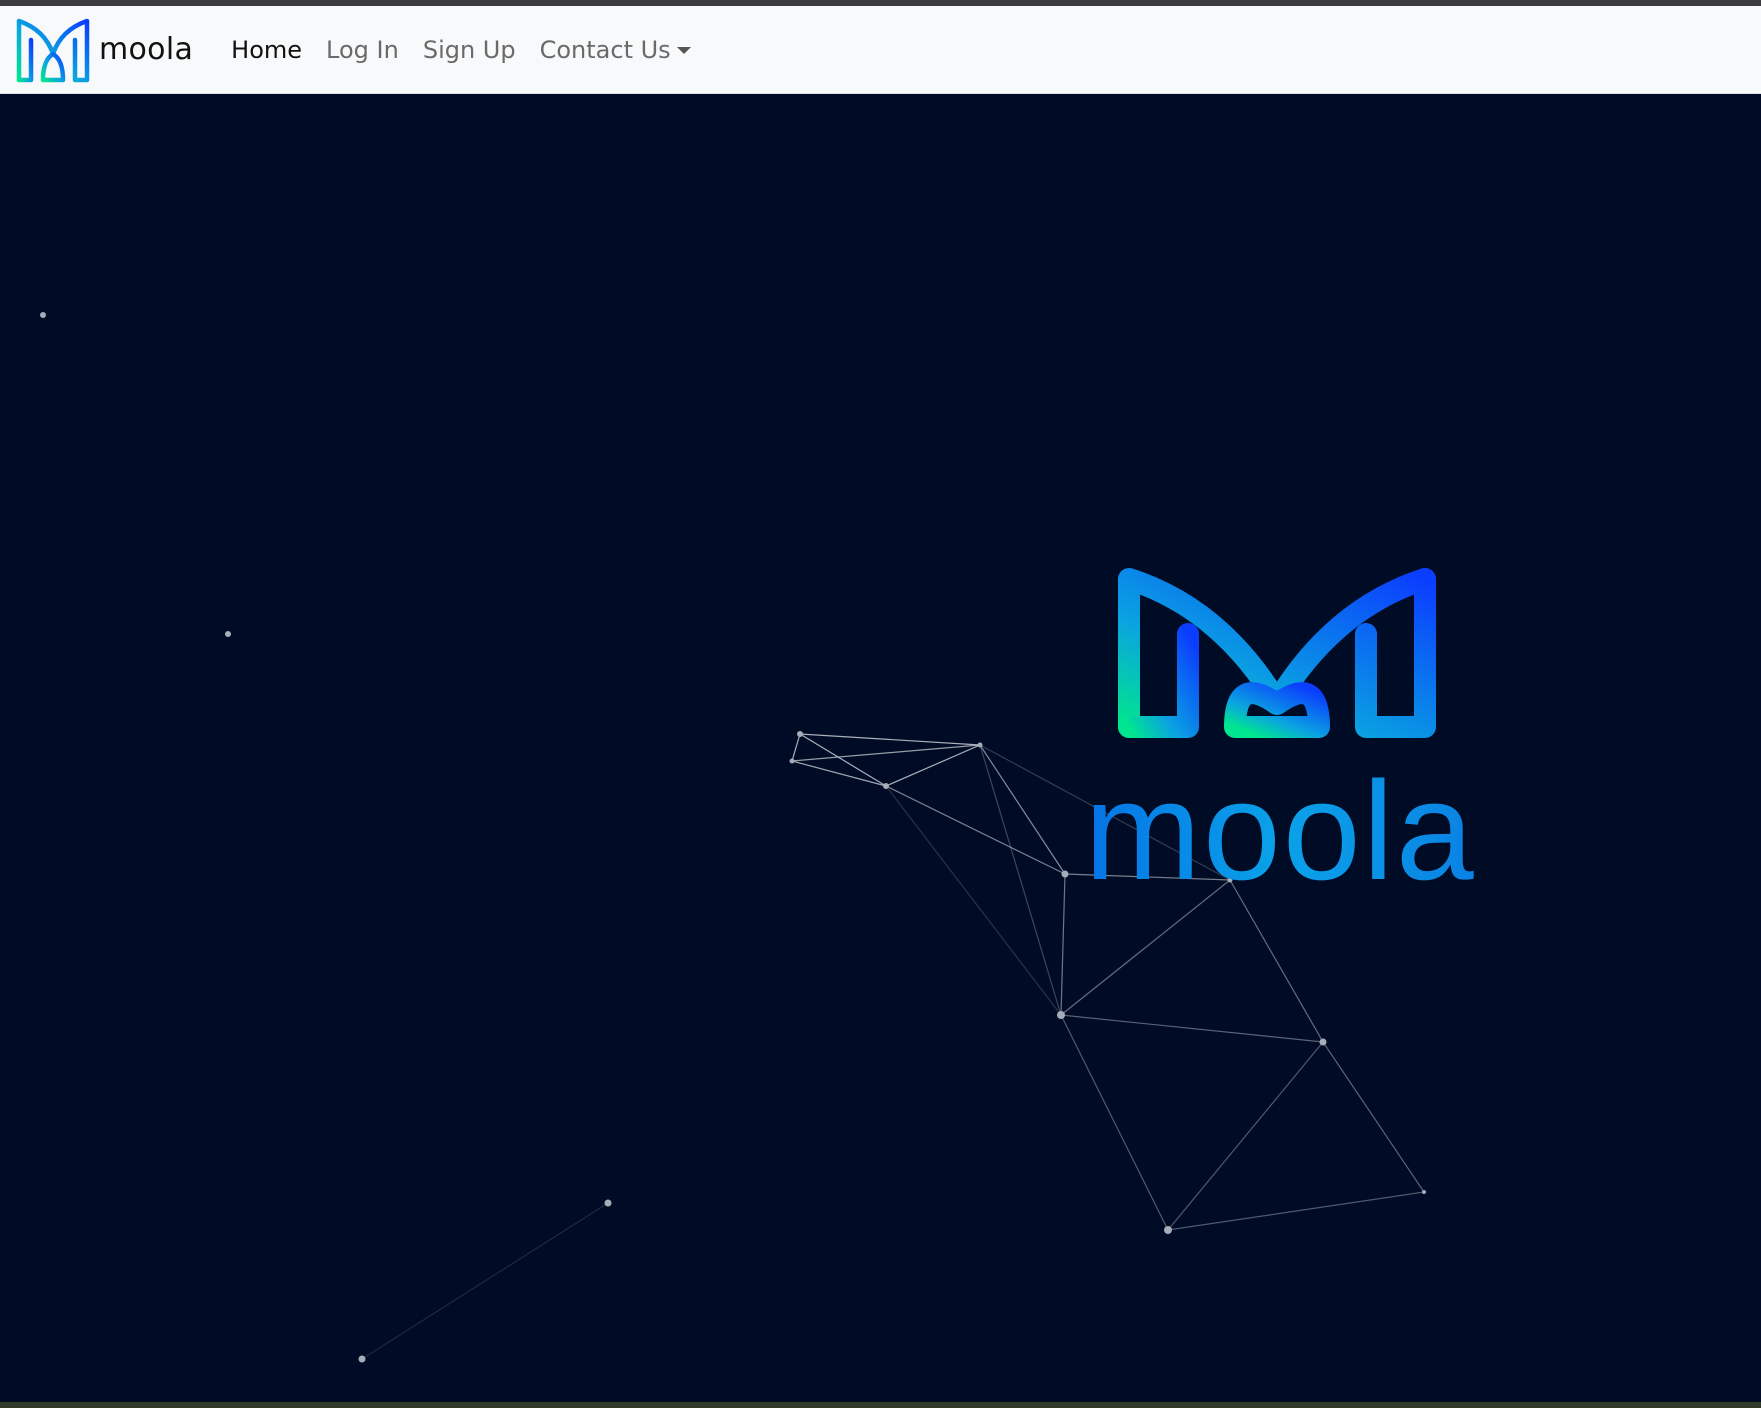 Image resolution: width=1761 pixels, height=1408 pixels. Describe the element at coordinates (53, 50) in the screenshot. I see `moola-logo-icon` at that location.